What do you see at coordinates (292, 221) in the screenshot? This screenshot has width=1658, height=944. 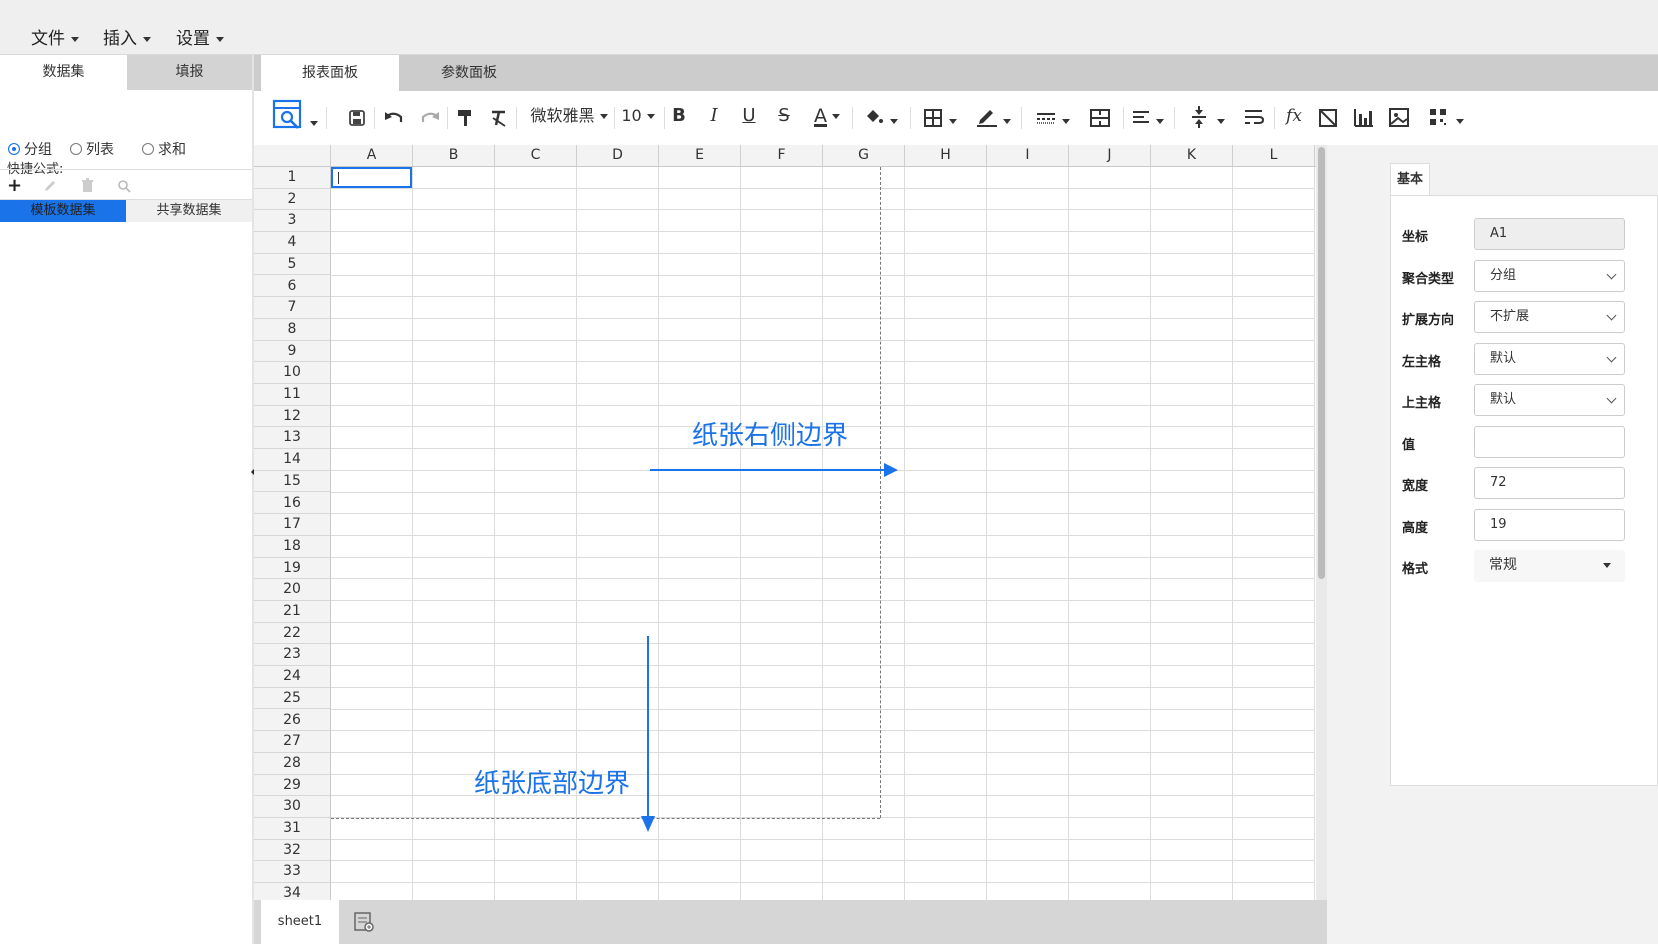 I see `row-header-3: 3` at bounding box center [292, 221].